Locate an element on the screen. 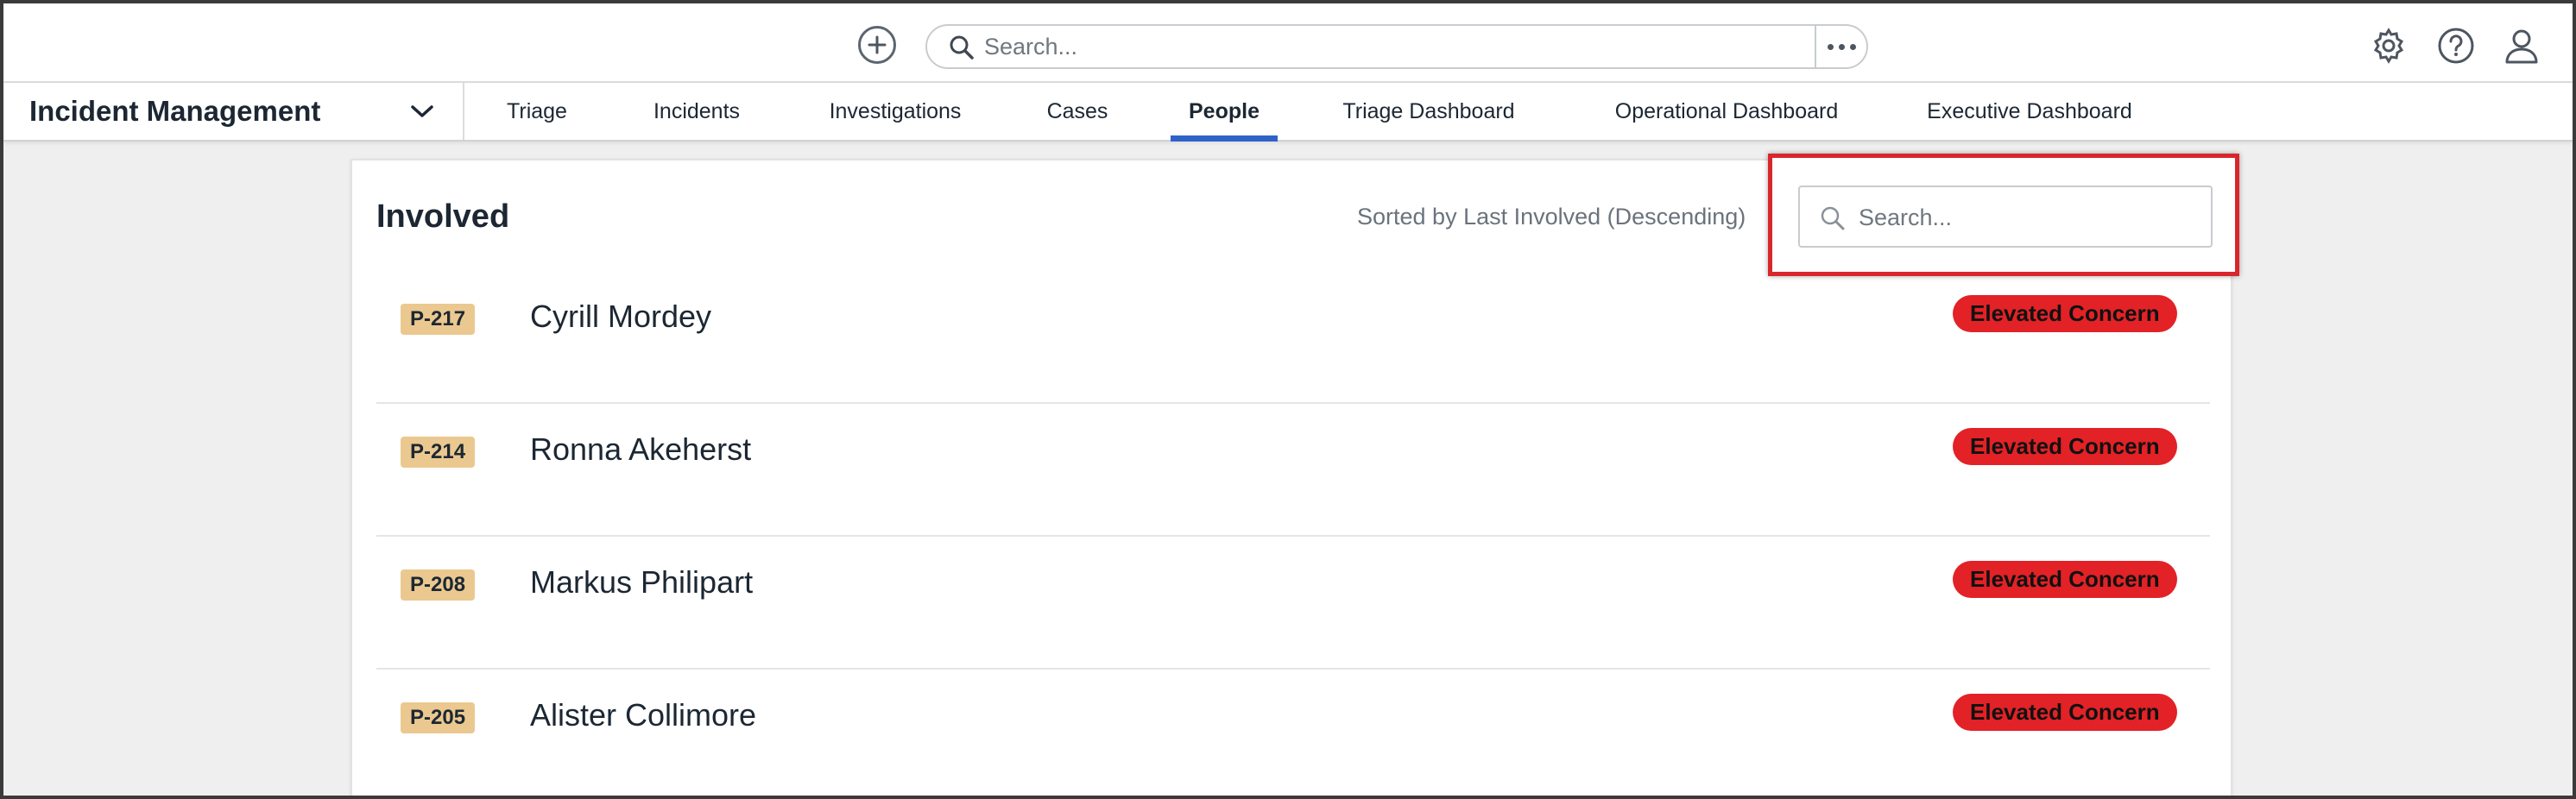 The image size is (2576, 799). chevron-down-icon is located at coordinates (422, 111).